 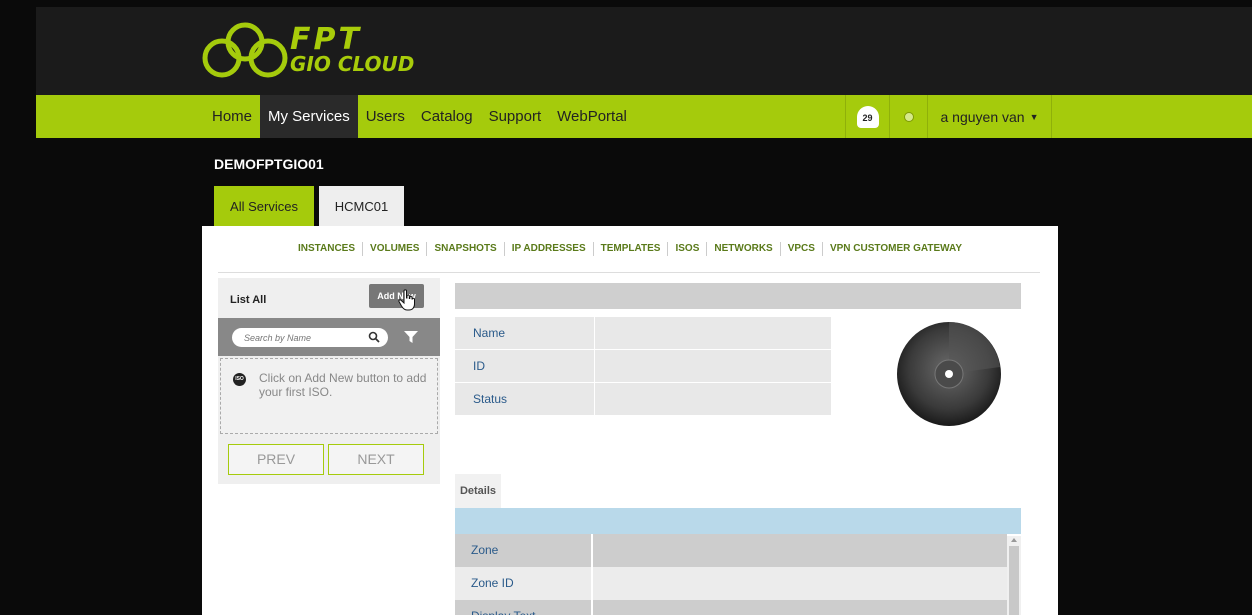 What do you see at coordinates (524, 607) in the screenshot?
I see `detail-label: Display Text` at bounding box center [524, 607].